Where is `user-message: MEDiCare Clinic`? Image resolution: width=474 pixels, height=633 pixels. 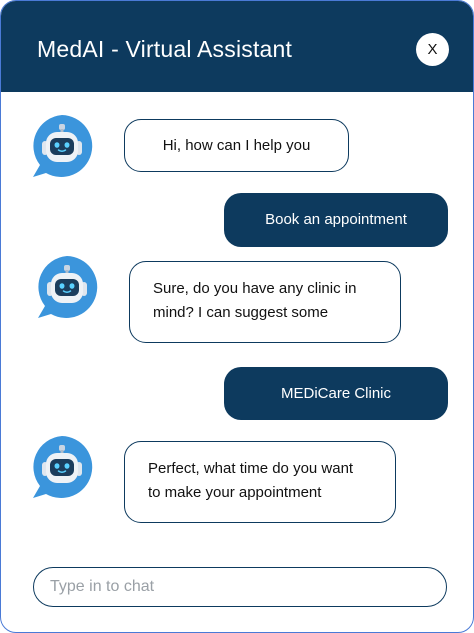 user-message: MEDiCare Clinic is located at coordinates (336, 393).